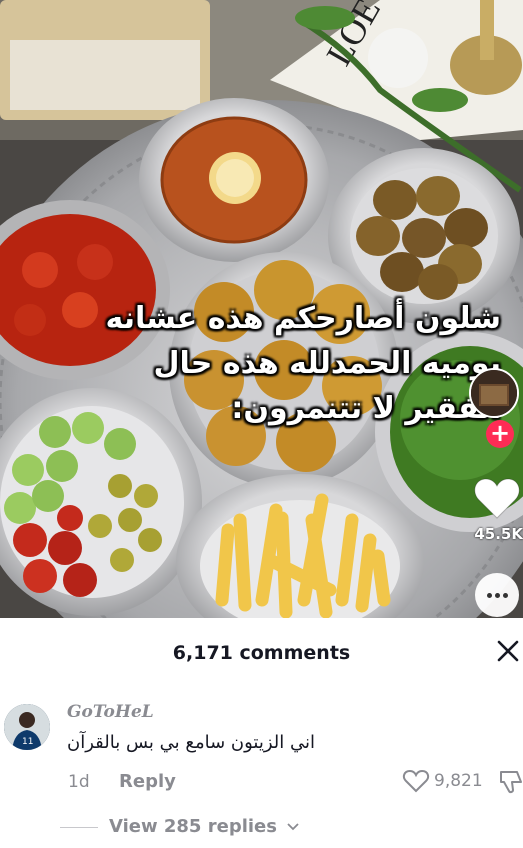  Describe the element at coordinates (79, 782) in the screenshot. I see `comment-time: 1d` at that location.